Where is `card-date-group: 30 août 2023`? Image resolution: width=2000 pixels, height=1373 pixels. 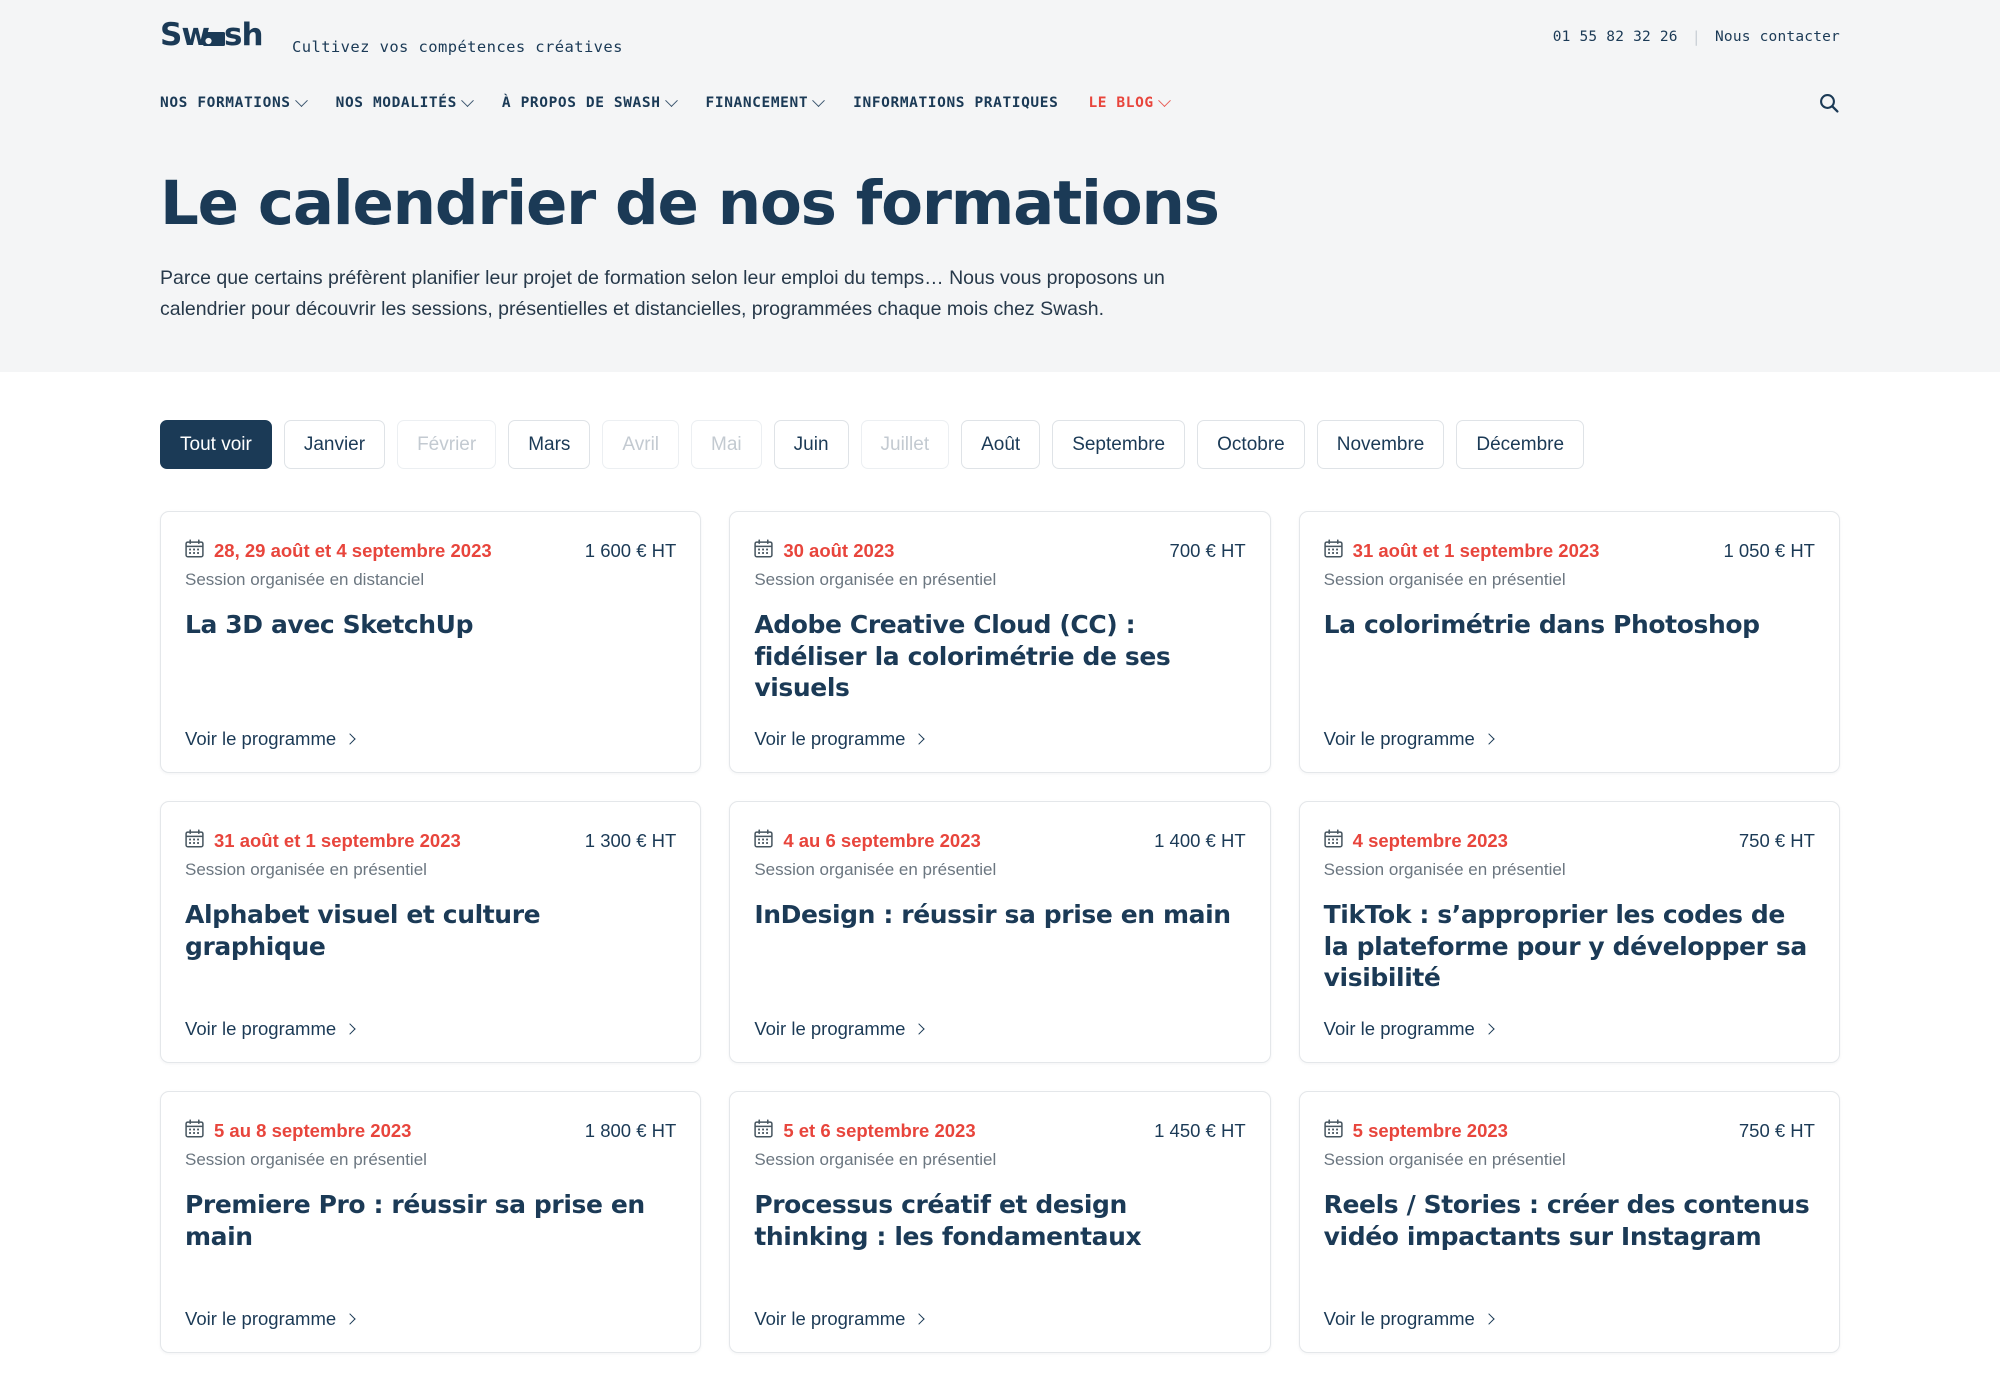
card-date-group: 30 août 2023 is located at coordinates (824, 551).